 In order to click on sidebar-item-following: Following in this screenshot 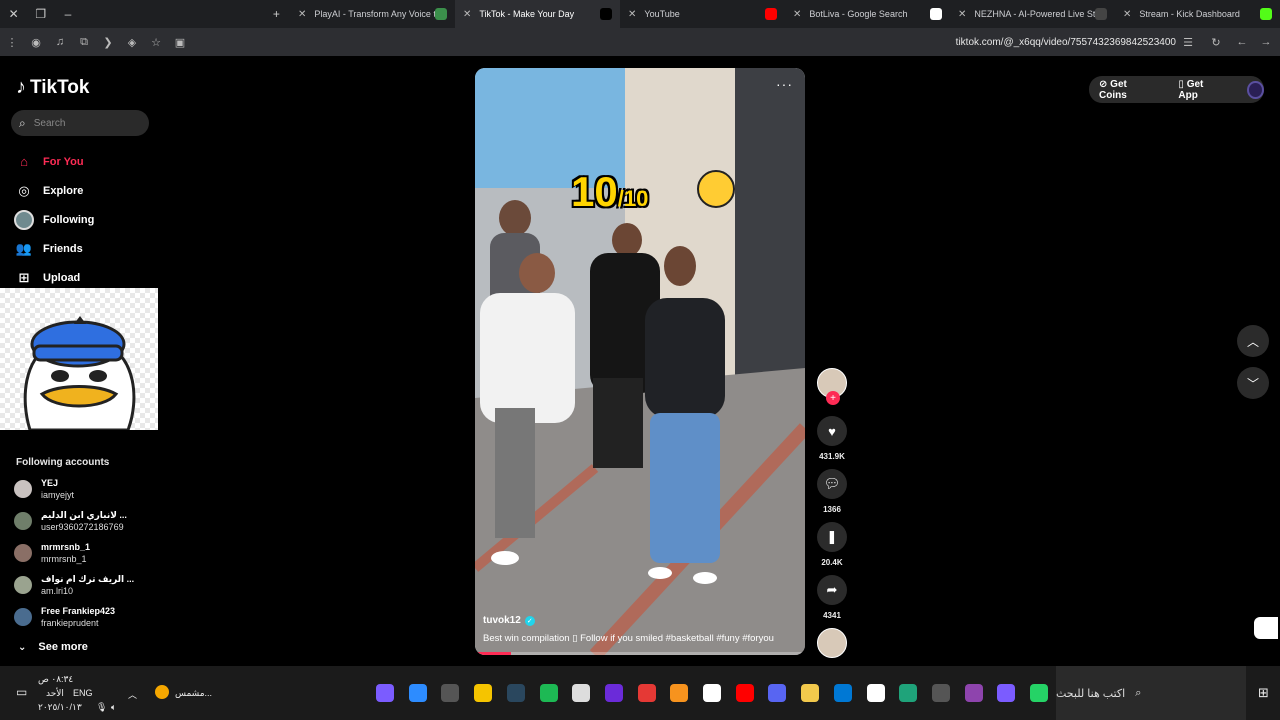, I will do `click(84, 219)`.